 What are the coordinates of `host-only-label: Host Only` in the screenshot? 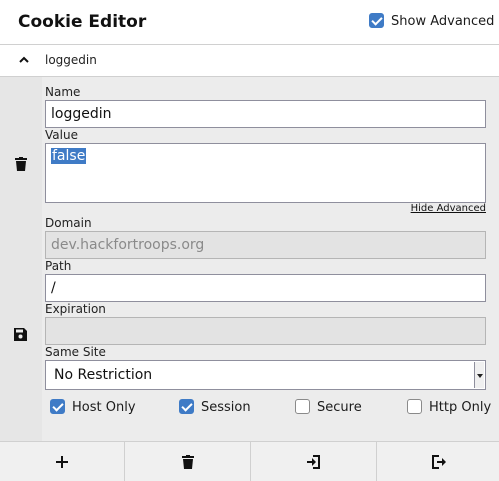 It's located at (104, 407).